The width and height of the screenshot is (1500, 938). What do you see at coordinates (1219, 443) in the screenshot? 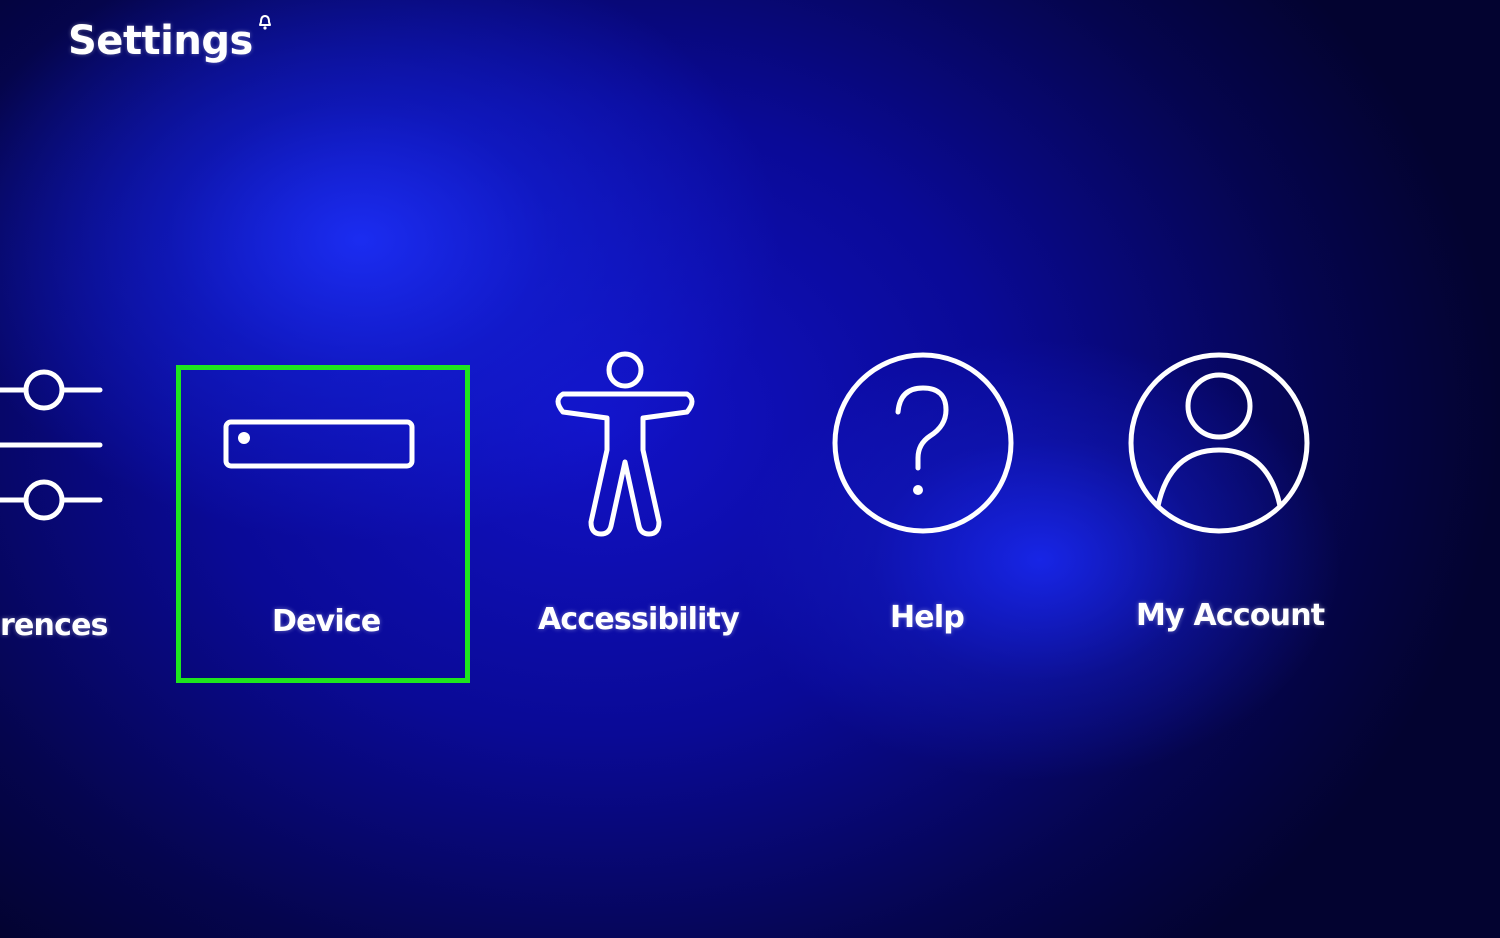
I see `account-icon` at bounding box center [1219, 443].